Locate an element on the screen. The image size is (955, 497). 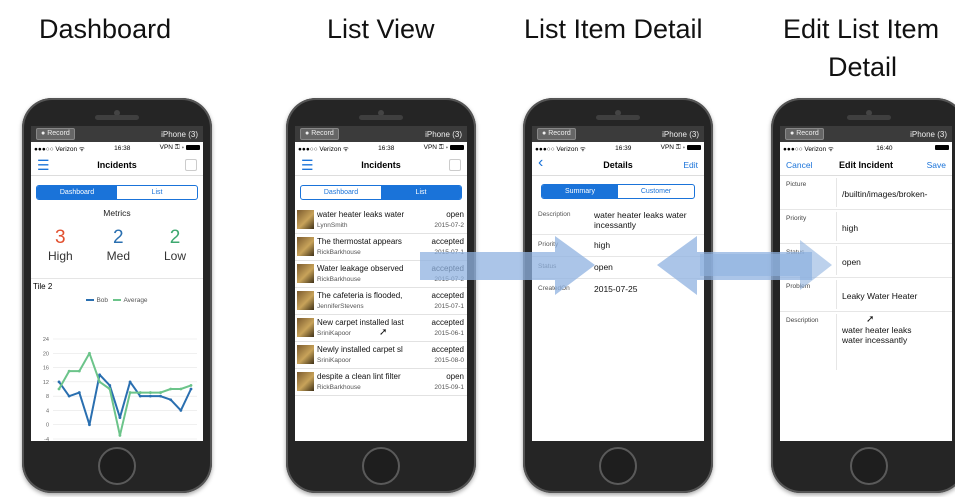
status-input: open is located at coordinates (851, 262).